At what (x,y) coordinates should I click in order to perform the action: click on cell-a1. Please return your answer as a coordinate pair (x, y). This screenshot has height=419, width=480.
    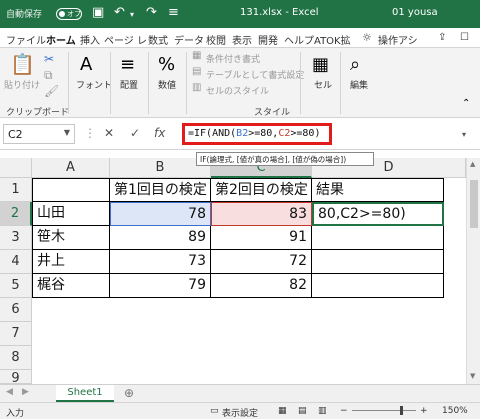
    Looking at the image, I should click on (71, 190).